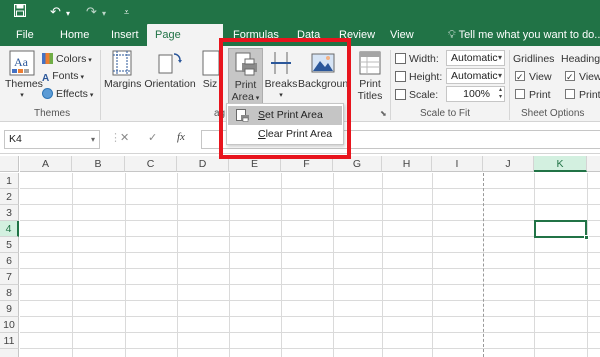 This screenshot has width=600, height=357. Describe the element at coordinates (47, 58) in the screenshot. I see `colors-icon` at that location.